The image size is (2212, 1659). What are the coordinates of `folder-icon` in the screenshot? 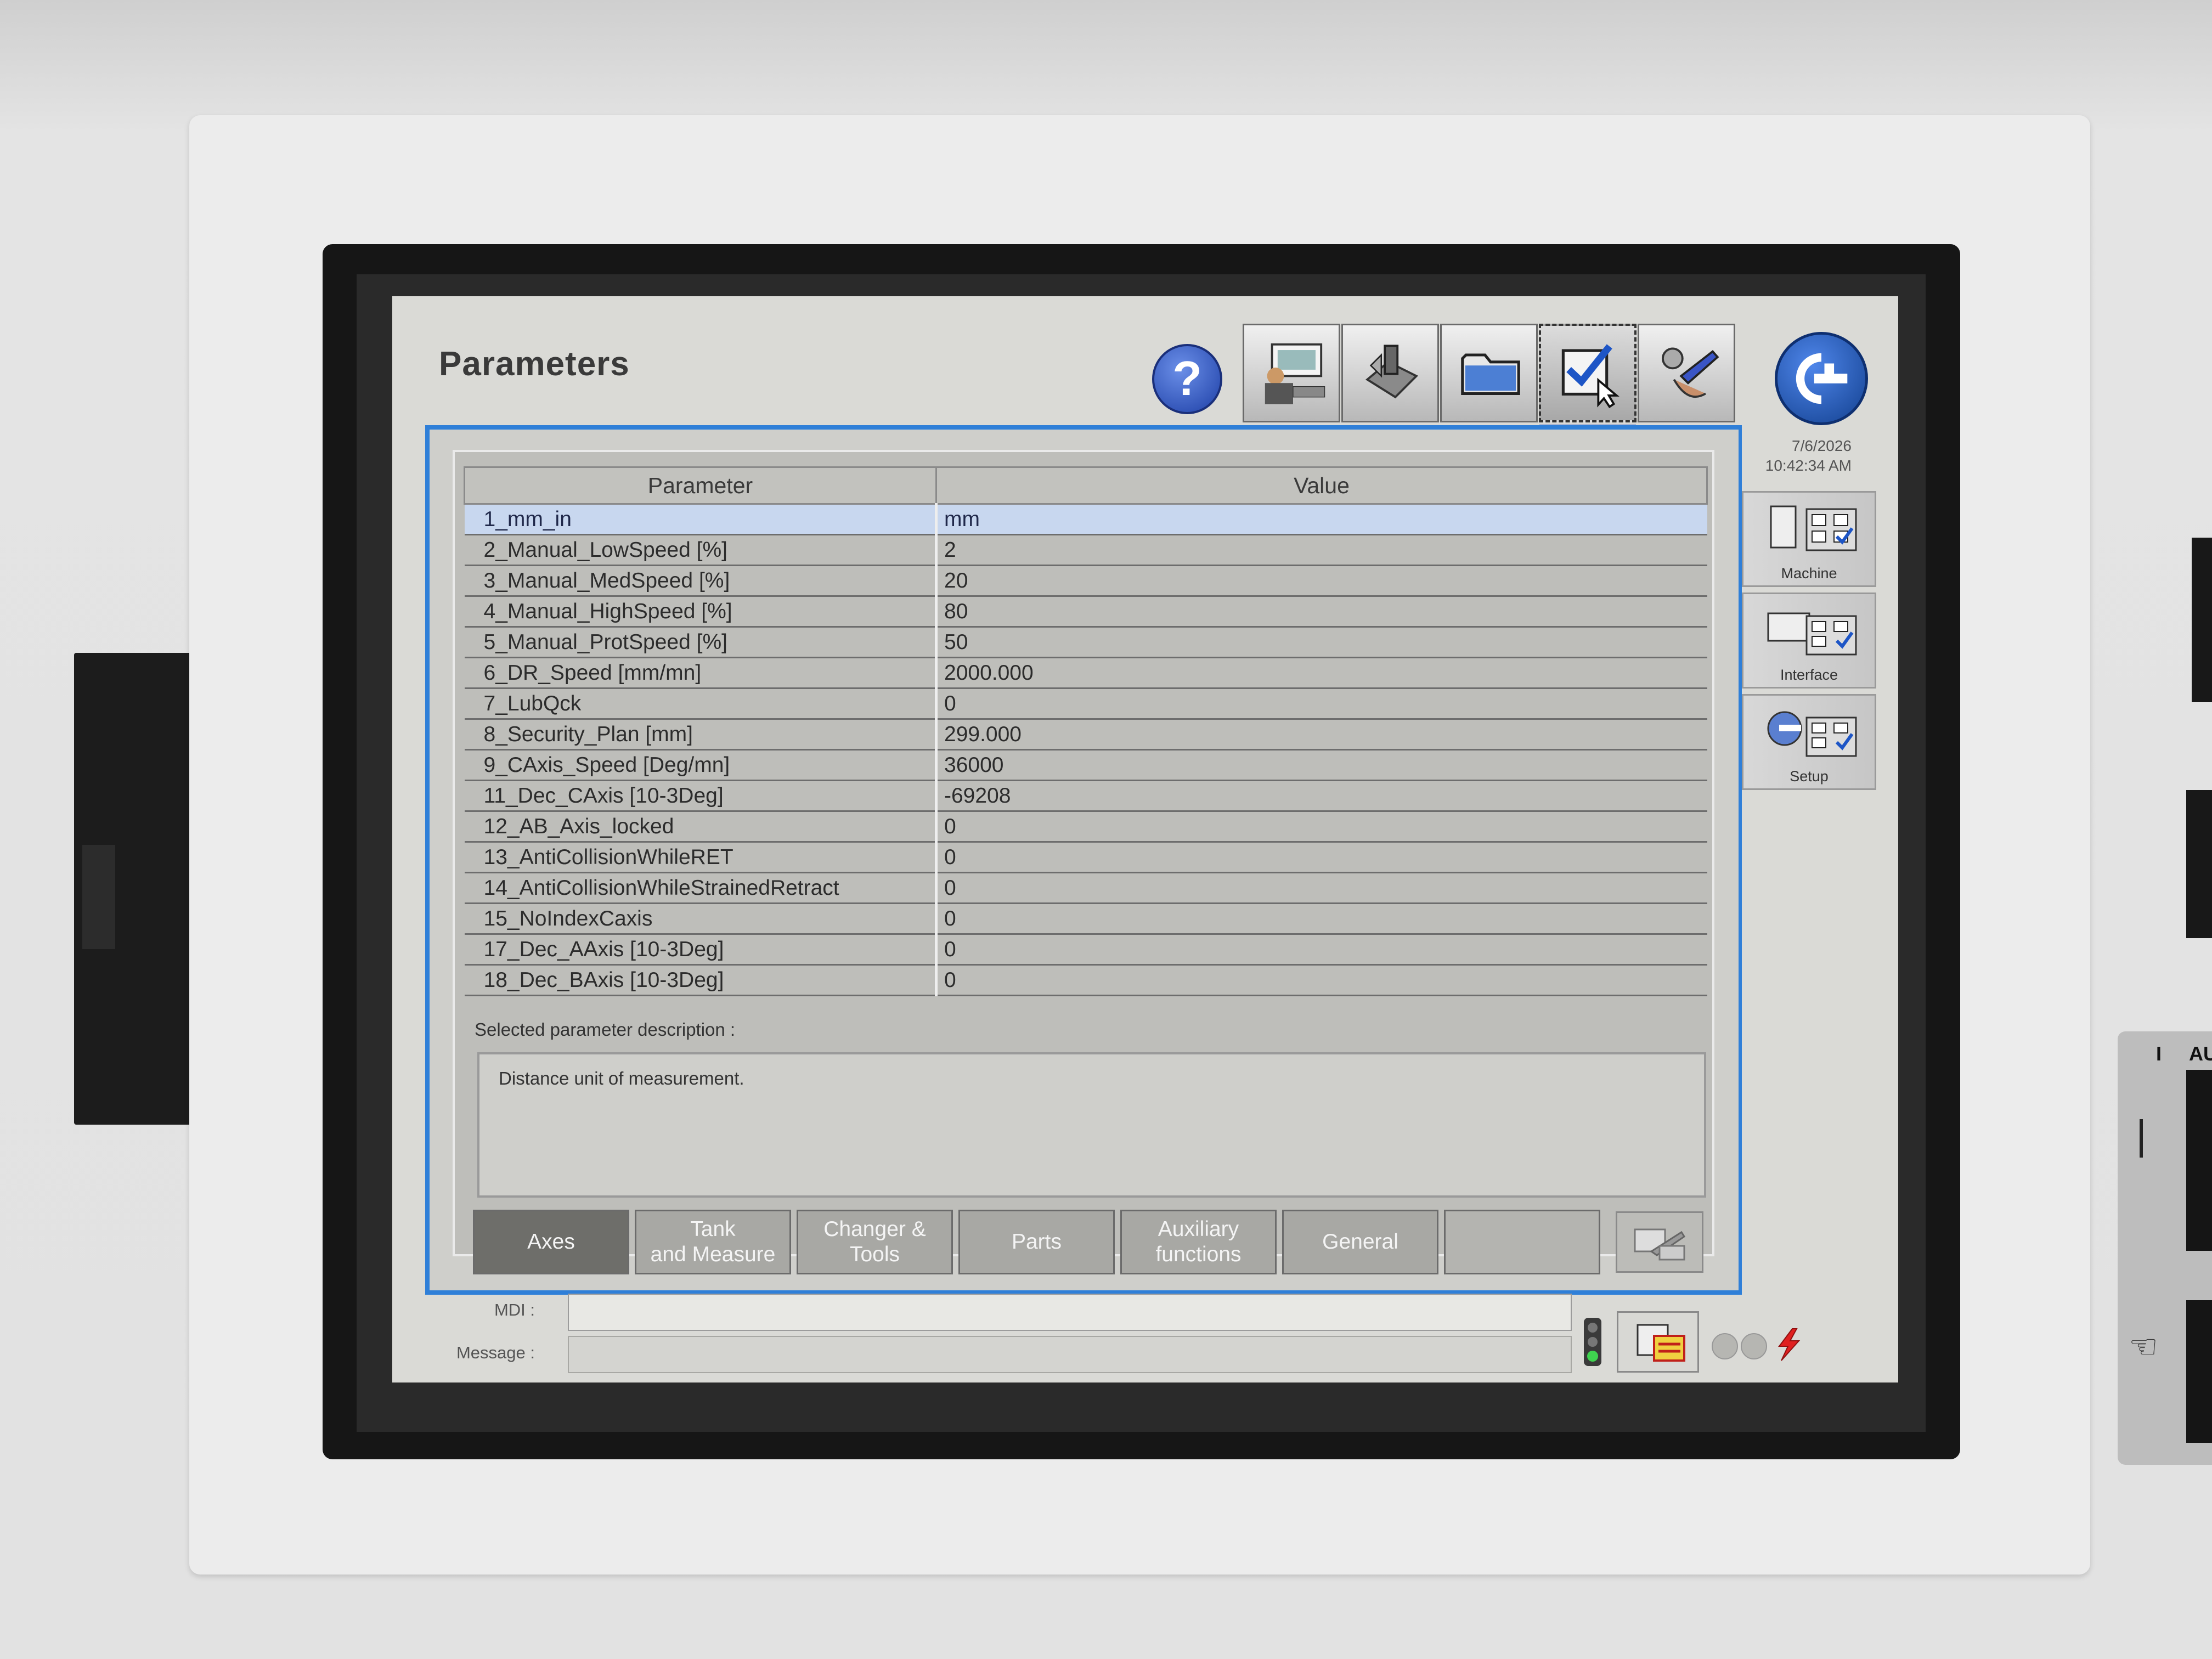 It's located at (1490, 374).